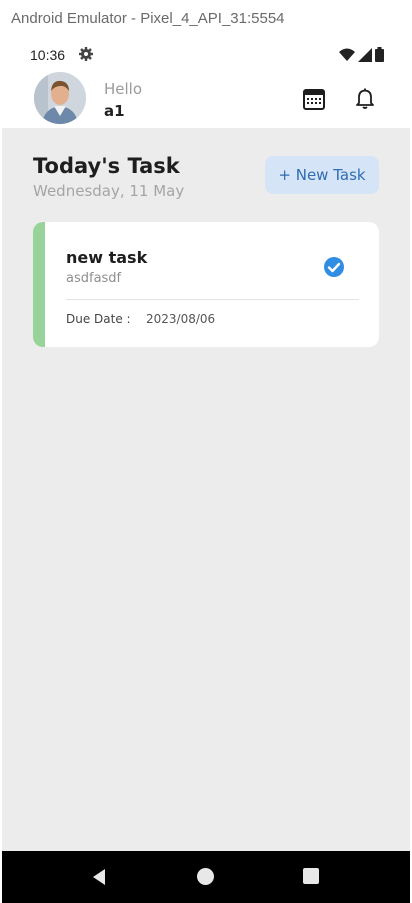 The image size is (412, 903). Describe the element at coordinates (106, 166) in the screenshot. I see `section-title: Today's Task` at that location.